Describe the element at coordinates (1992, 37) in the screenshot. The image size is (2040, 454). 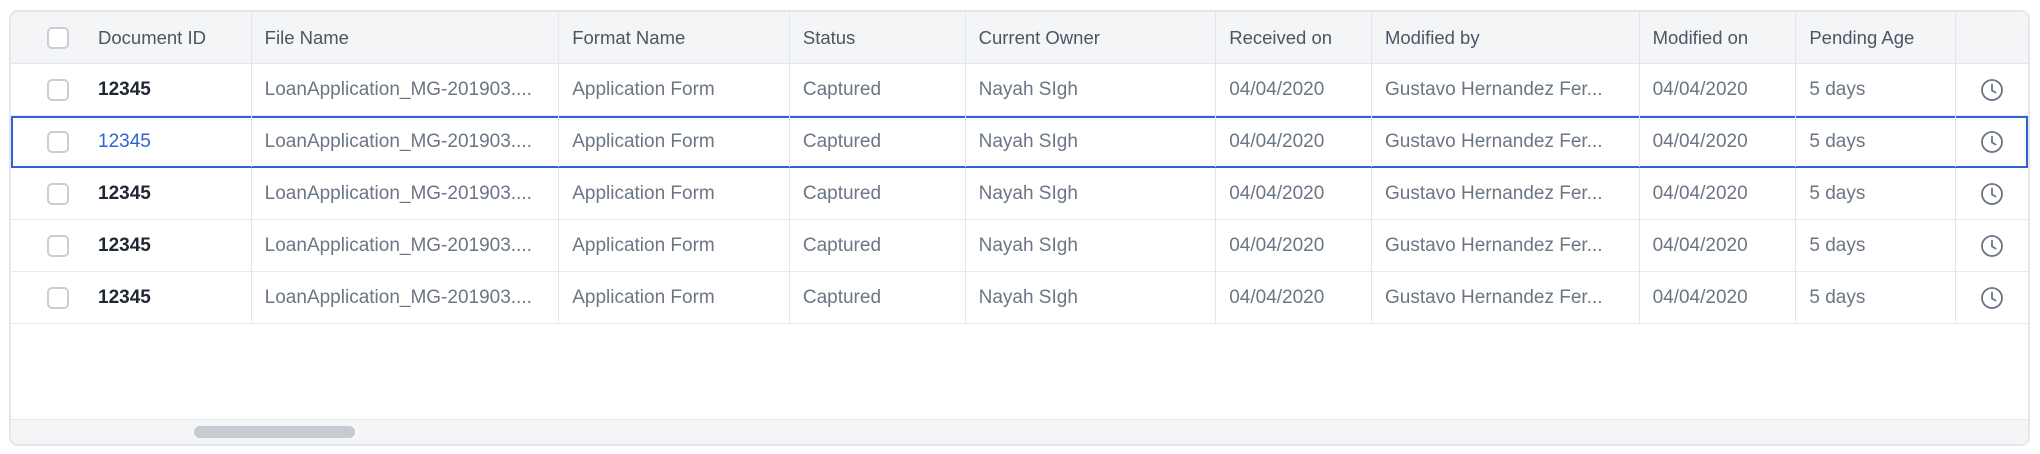
I see `header-actions` at that location.